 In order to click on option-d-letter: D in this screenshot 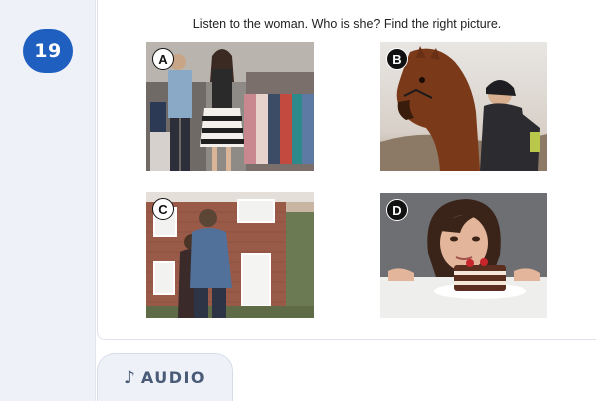, I will do `click(397, 210)`.